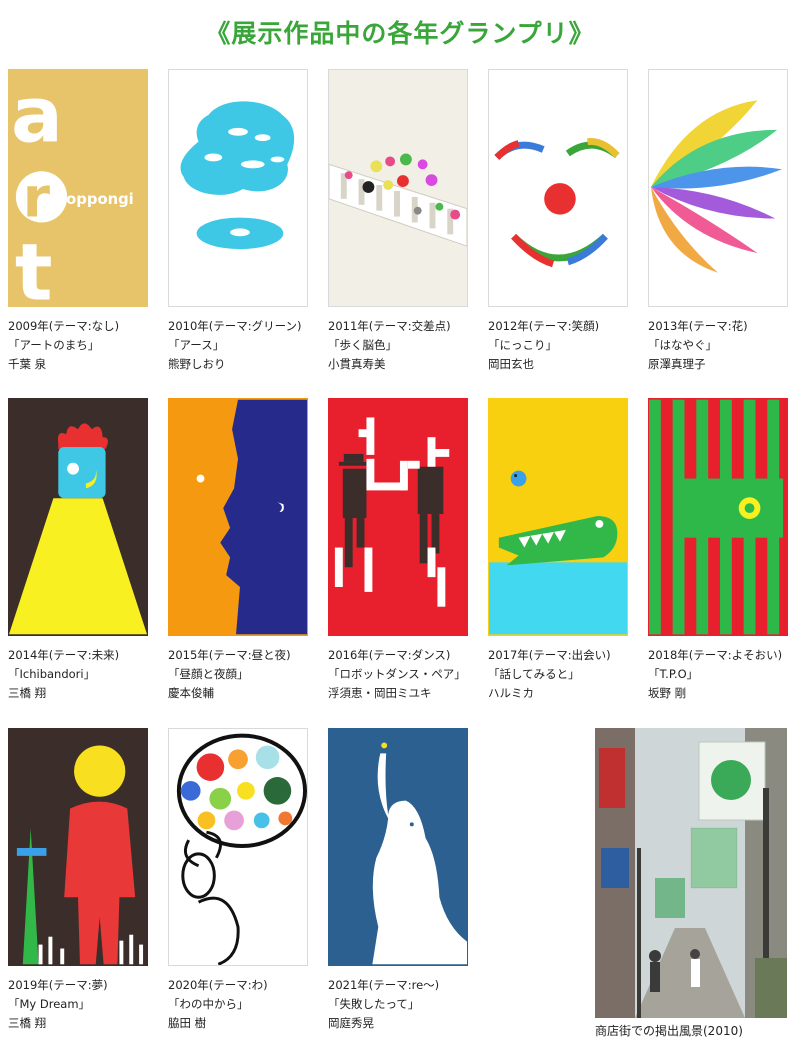  I want to click on artist-name: 浮須恵・岡田ミユキ, so click(380, 693).